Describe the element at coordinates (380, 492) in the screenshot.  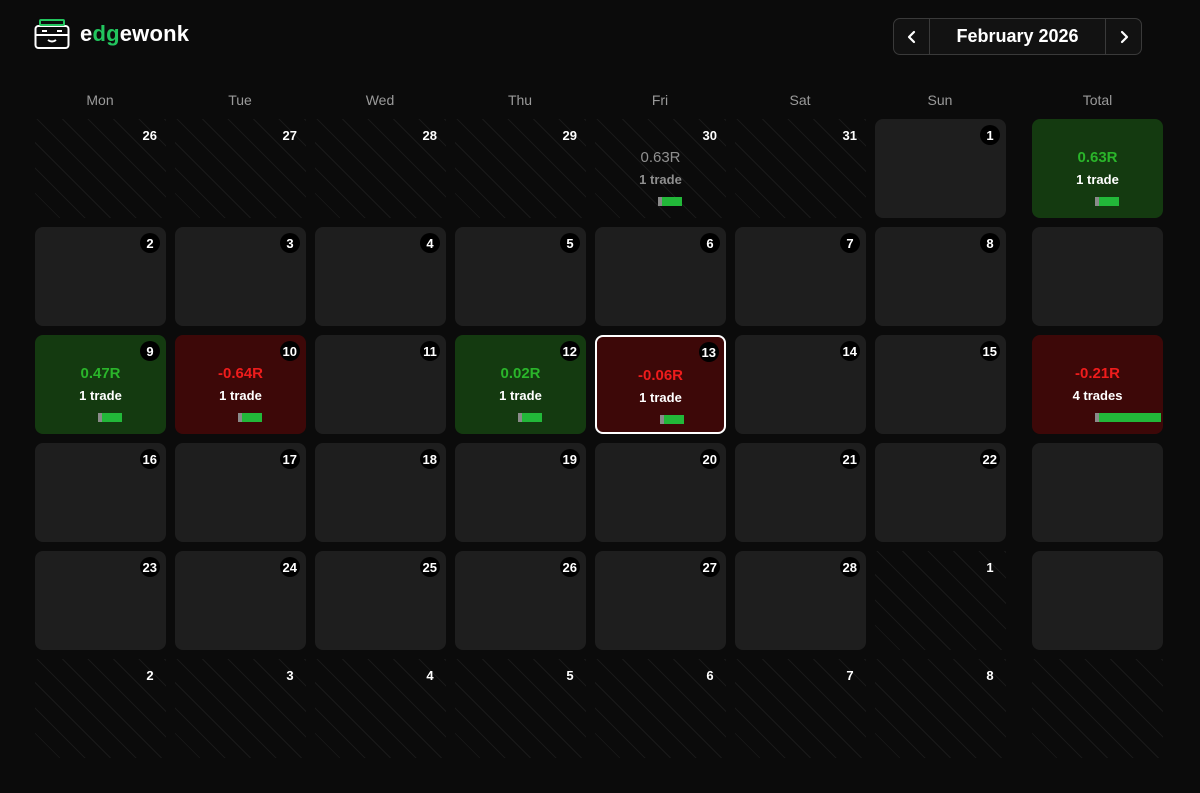
I see `day-cell: 18` at that location.